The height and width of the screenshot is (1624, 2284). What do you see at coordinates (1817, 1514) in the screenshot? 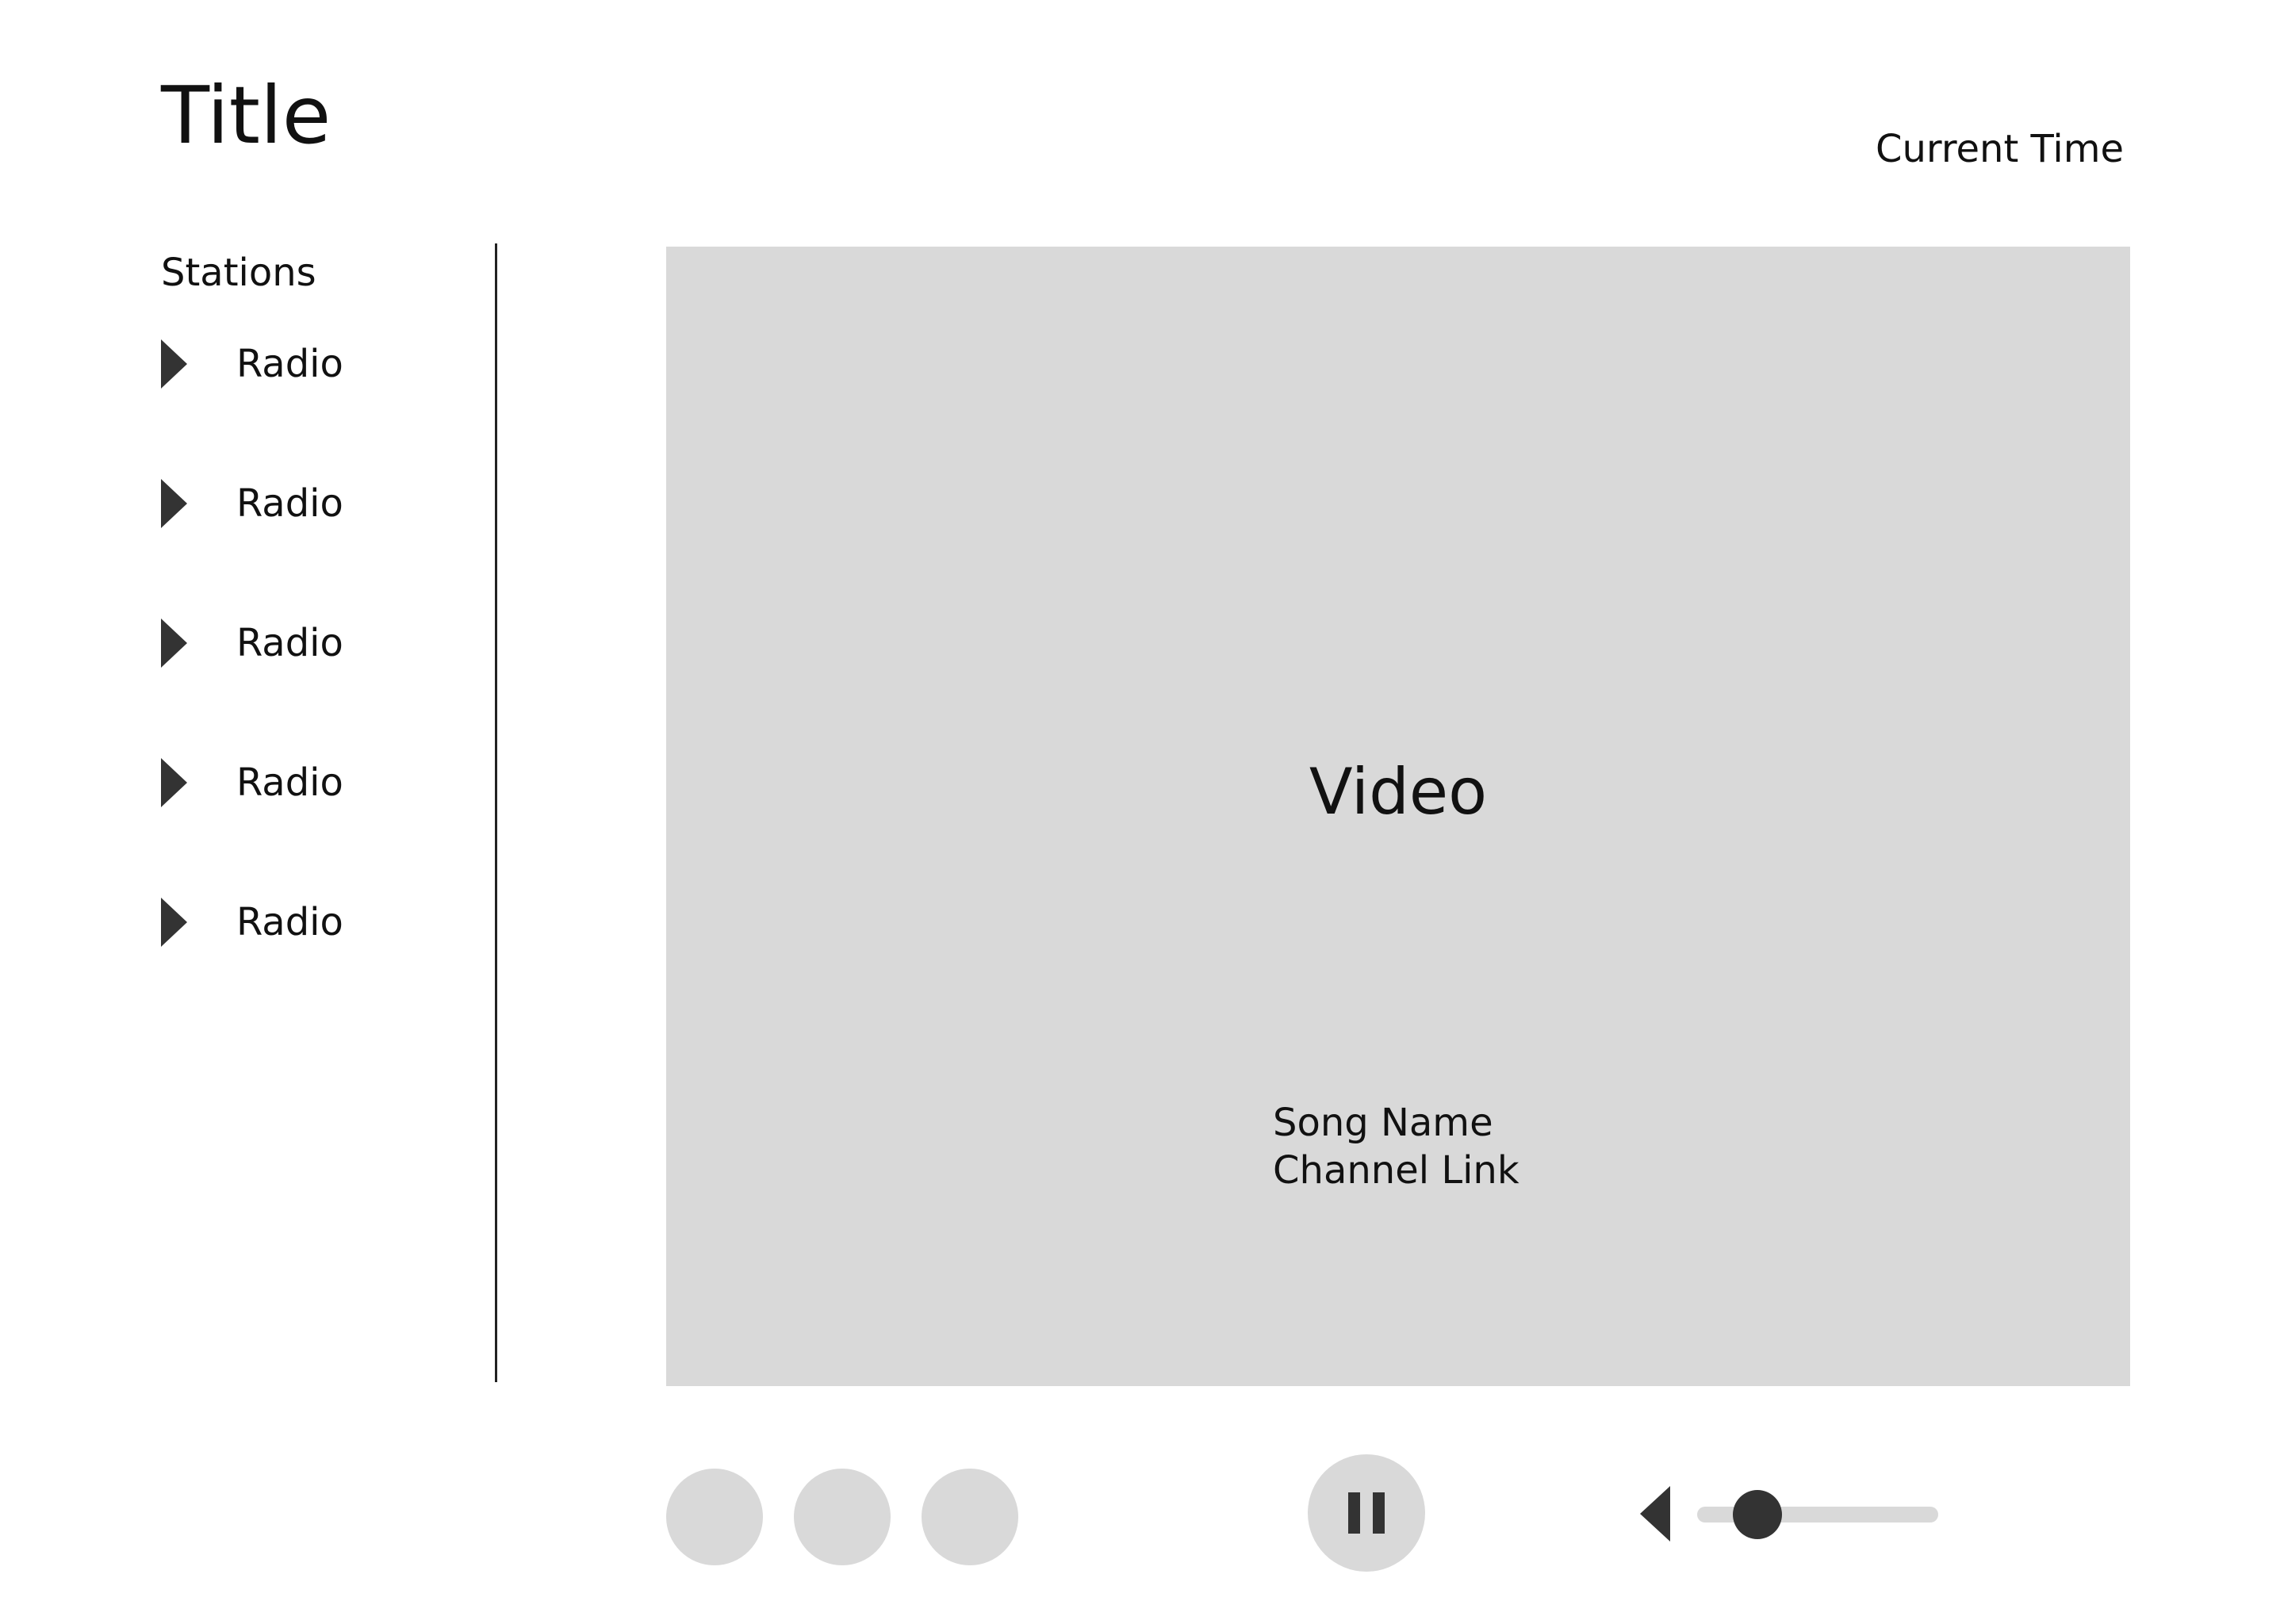
I see `volume-slider` at bounding box center [1817, 1514].